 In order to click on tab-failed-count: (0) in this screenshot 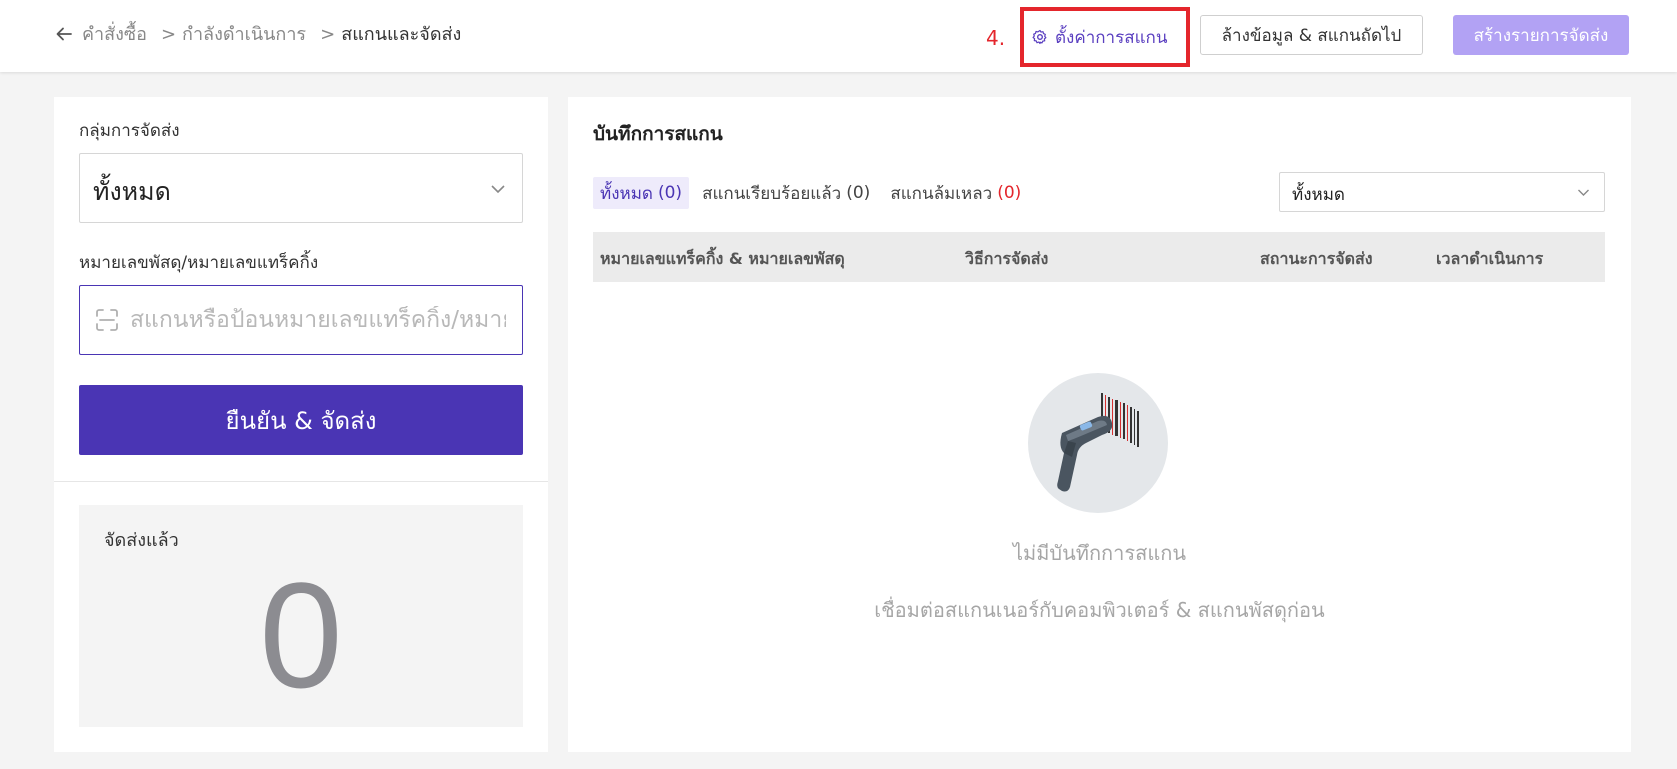, I will do `click(1009, 193)`.